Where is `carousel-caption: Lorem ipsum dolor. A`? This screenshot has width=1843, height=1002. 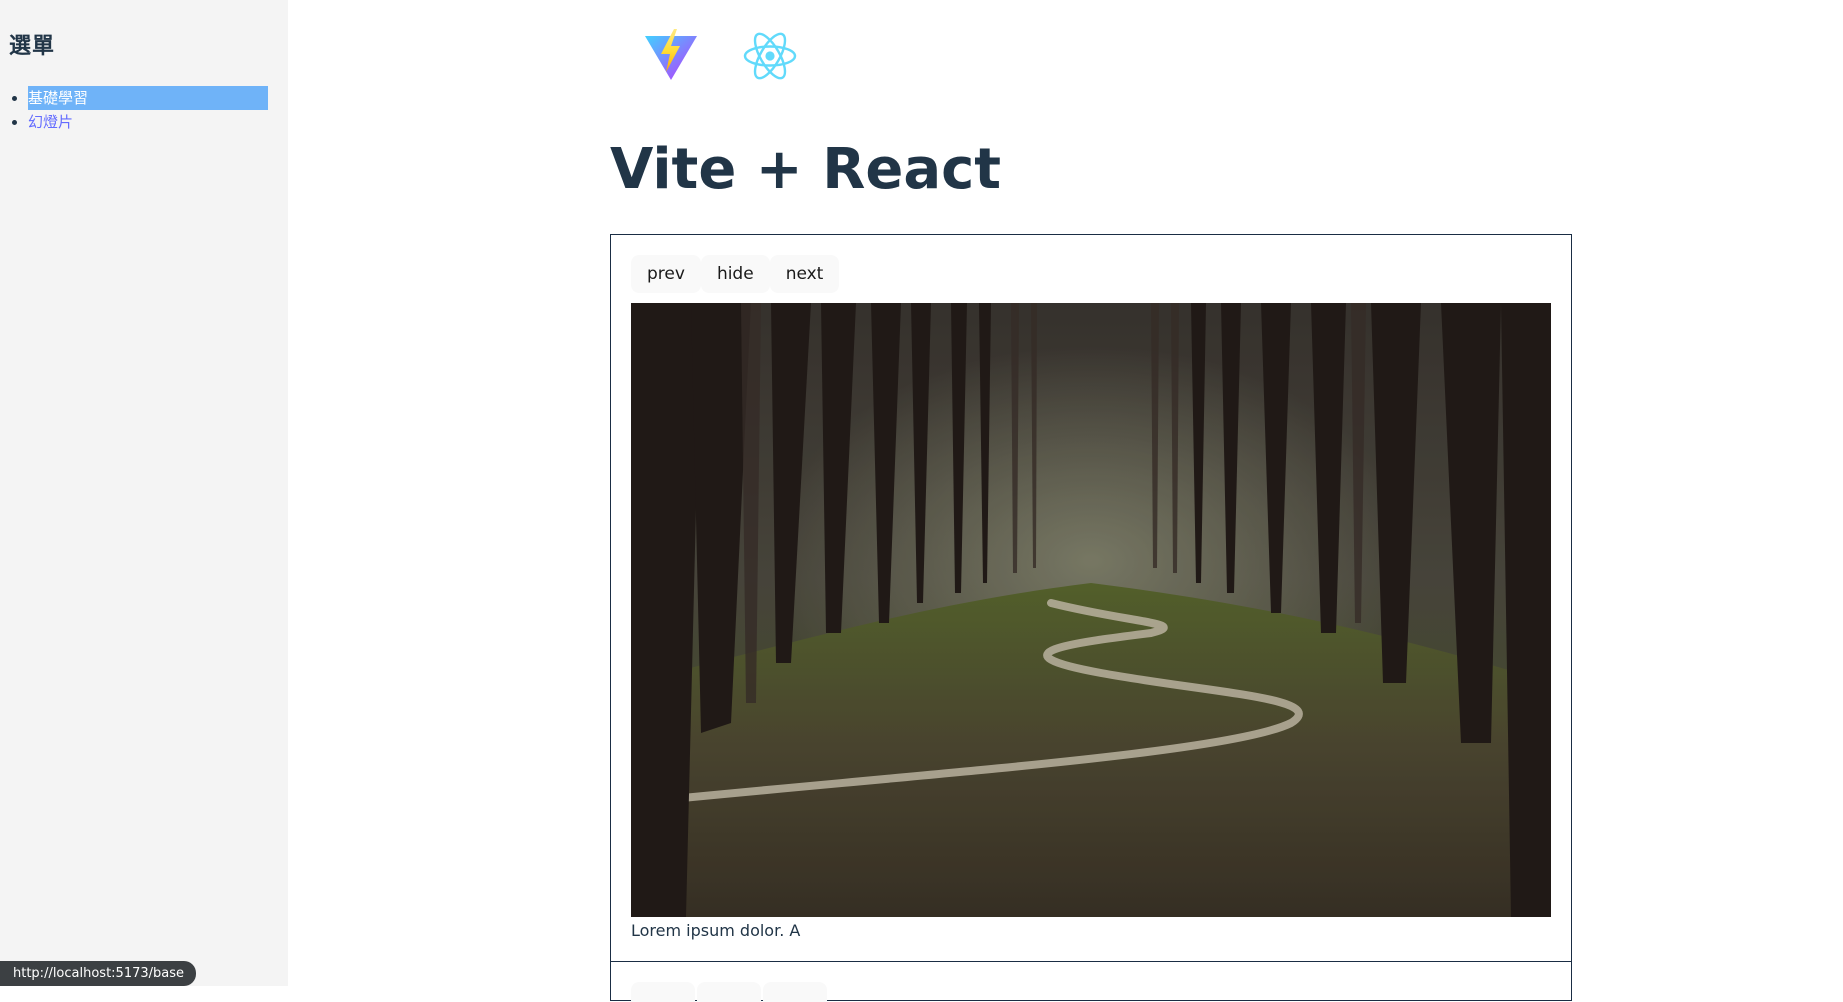
carousel-caption: Lorem ipsum dolor. A is located at coordinates (716, 930).